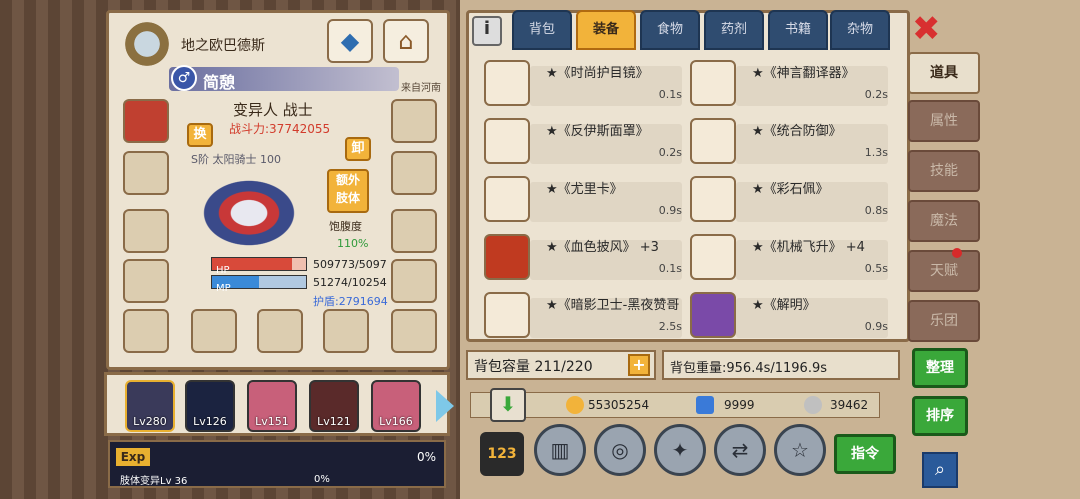 This screenshot has height=499, width=1080. I want to click on list-item: ★《时尚护目镜》 0.1s, so click(580, 84).